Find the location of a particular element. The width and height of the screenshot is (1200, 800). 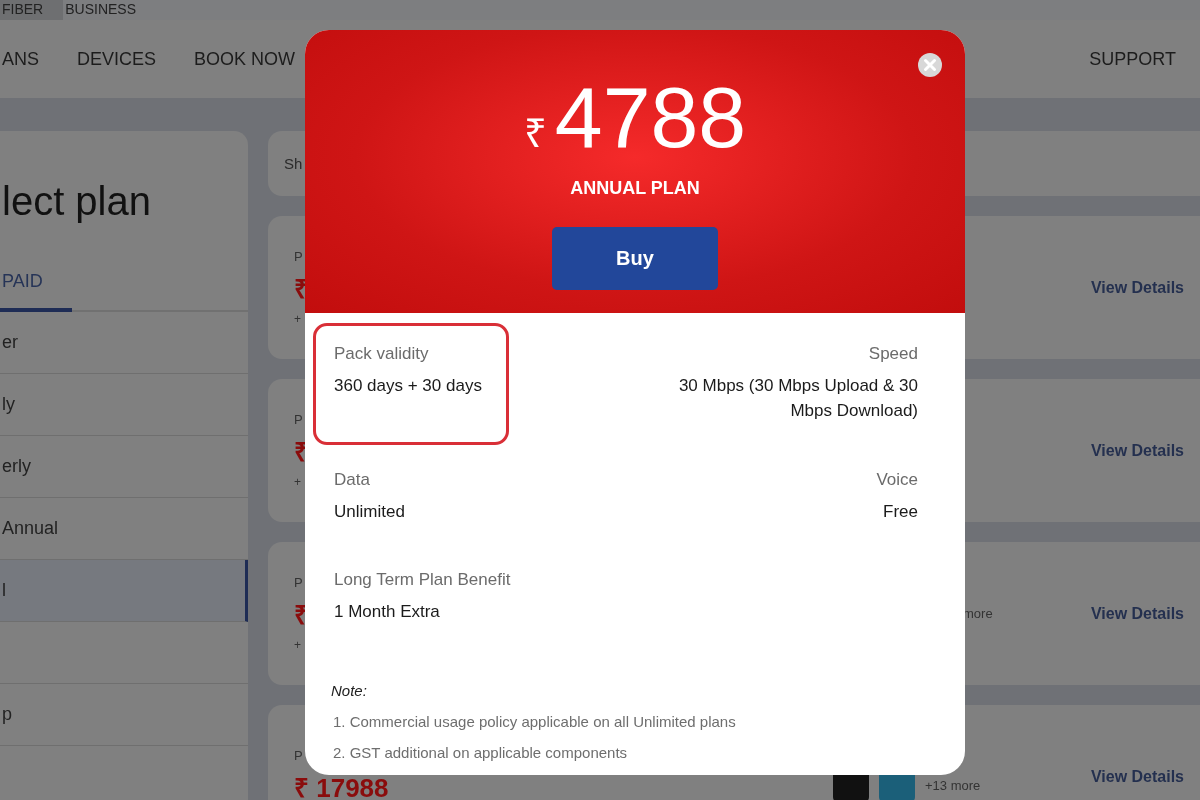

top-tab: BUSINESS is located at coordinates (110, 10).